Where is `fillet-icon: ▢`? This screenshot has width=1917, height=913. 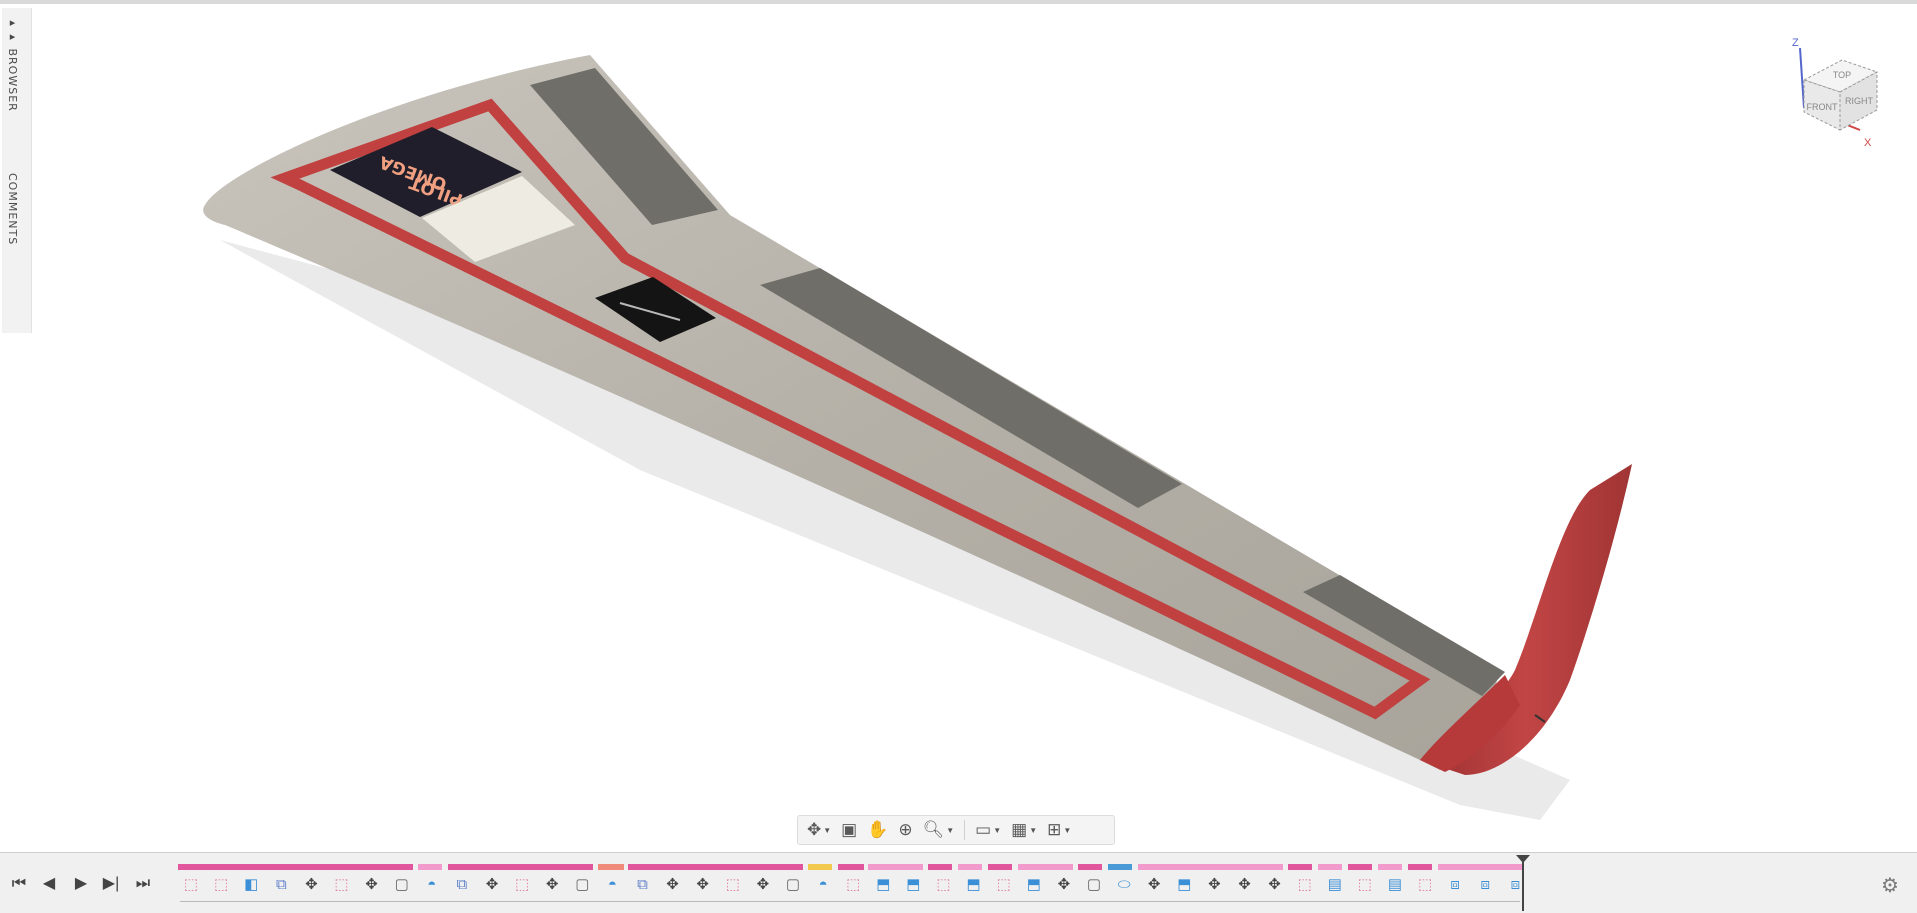 fillet-icon: ▢ is located at coordinates (793, 884).